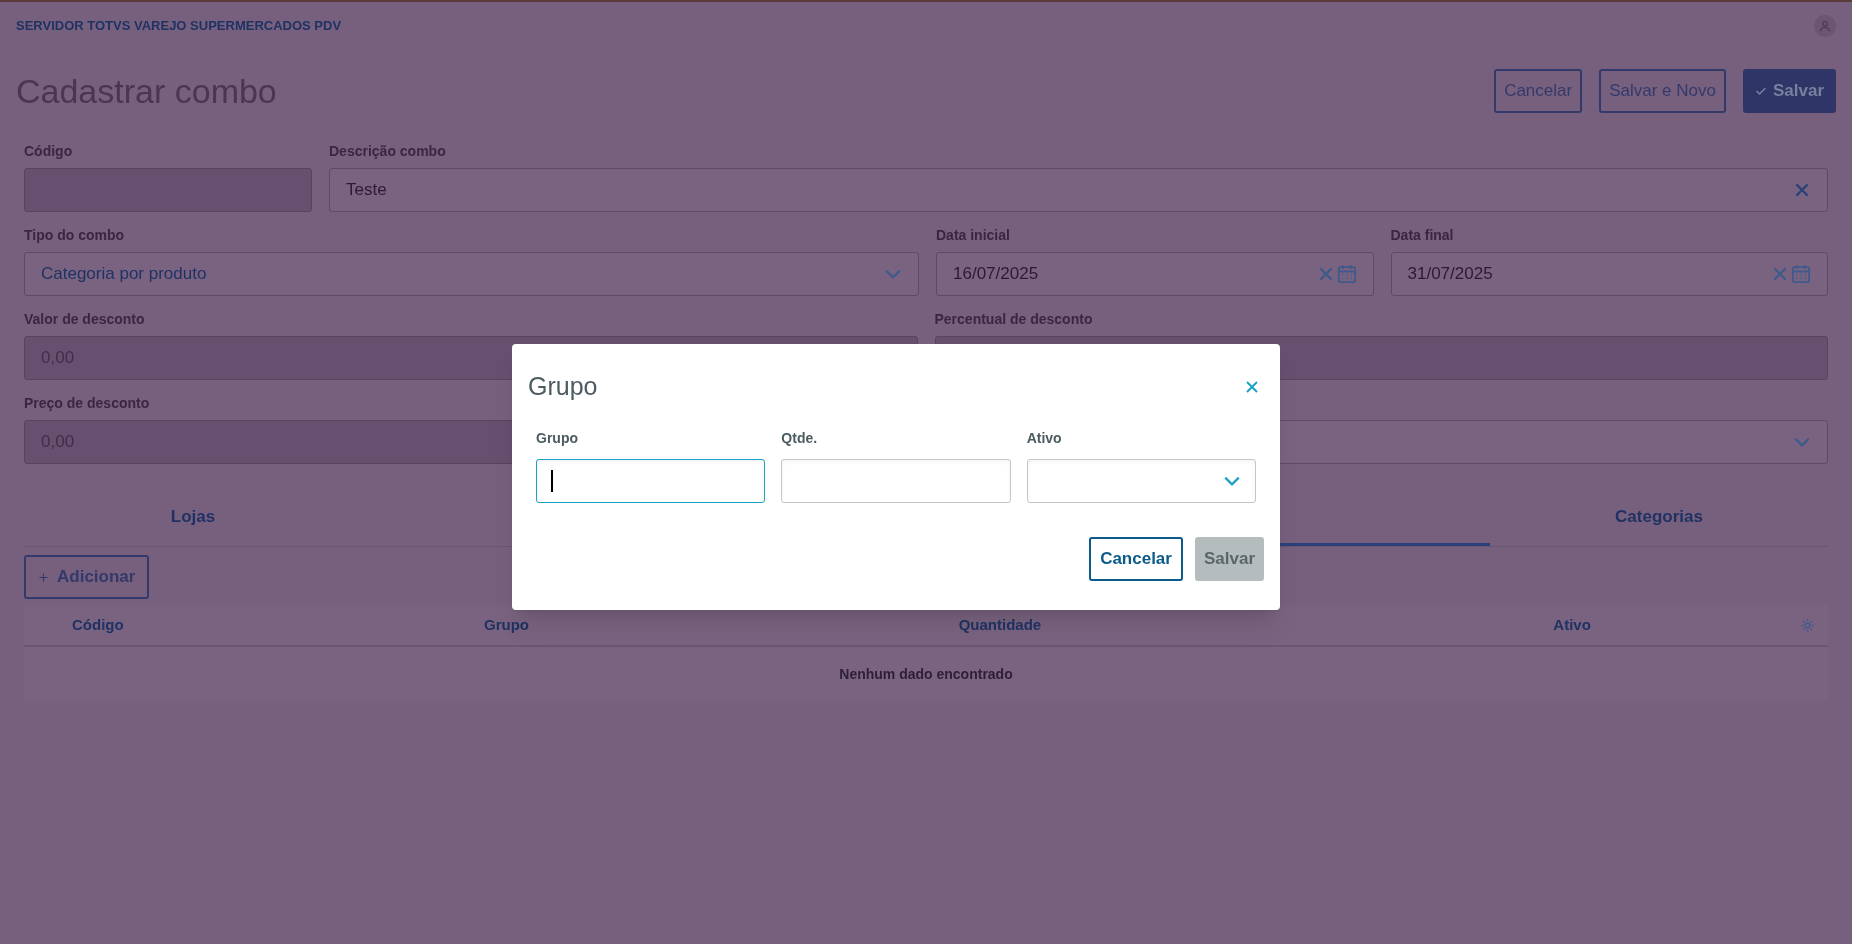 The width and height of the screenshot is (1852, 944). Describe the element at coordinates (87, 577) in the screenshot. I see `add-button: Adicionar` at that location.